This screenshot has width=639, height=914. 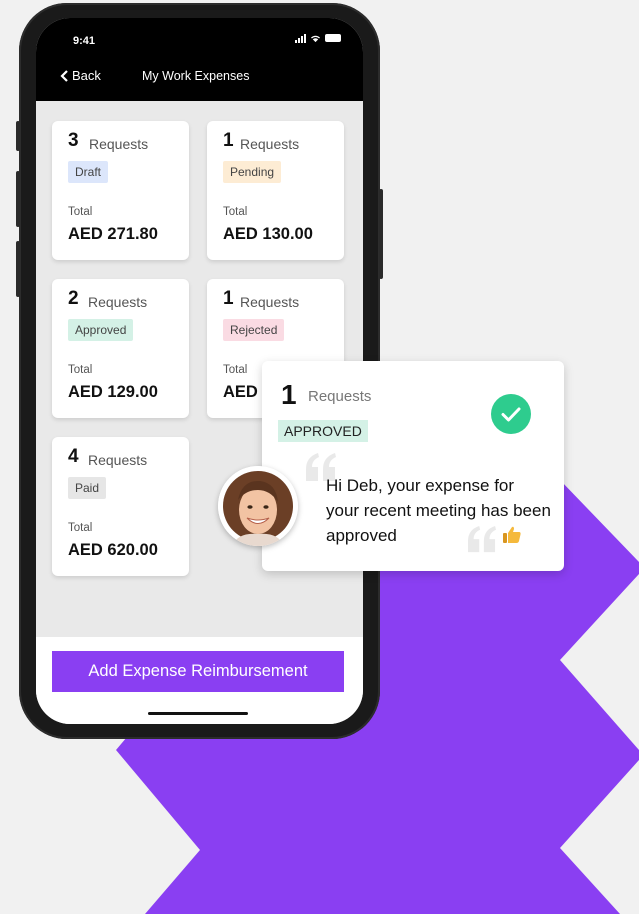 I want to click on status-badge: Rejected, so click(x=254, y=330).